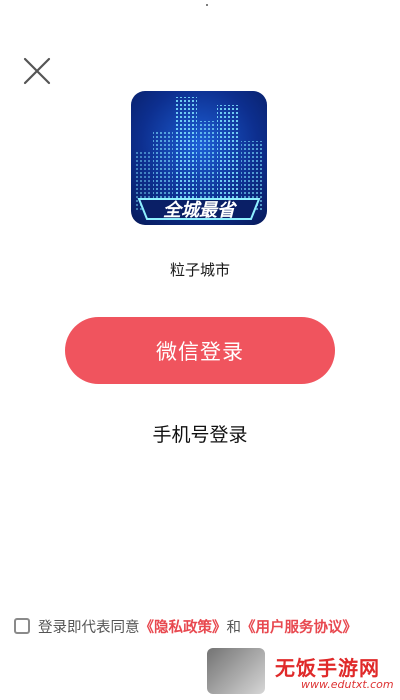 The height and width of the screenshot is (700, 400). What do you see at coordinates (236, 671) in the screenshot?
I see `watermark-logo` at bounding box center [236, 671].